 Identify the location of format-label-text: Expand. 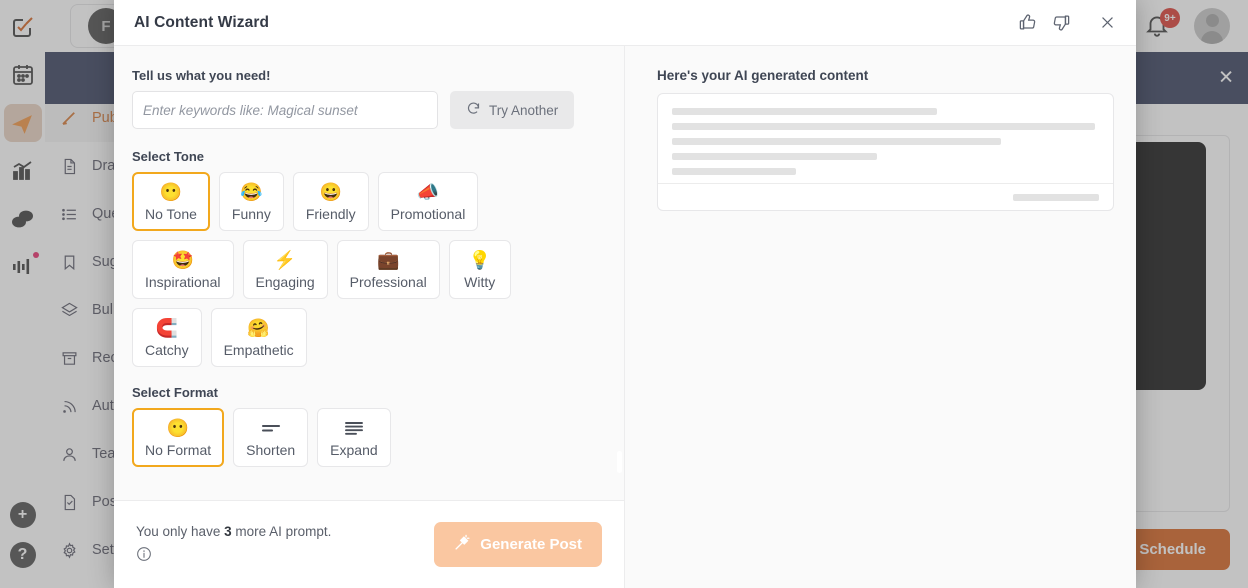
(354, 450).